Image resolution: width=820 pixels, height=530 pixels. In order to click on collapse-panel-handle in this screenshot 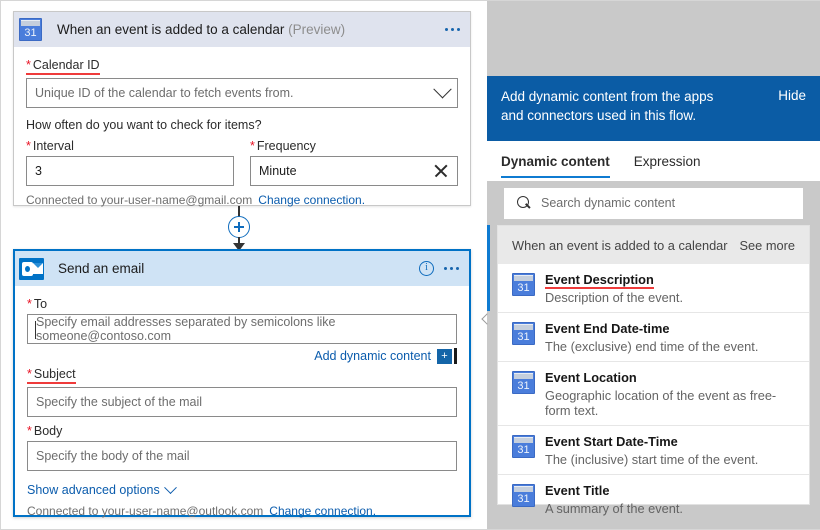, I will do `click(487, 319)`.